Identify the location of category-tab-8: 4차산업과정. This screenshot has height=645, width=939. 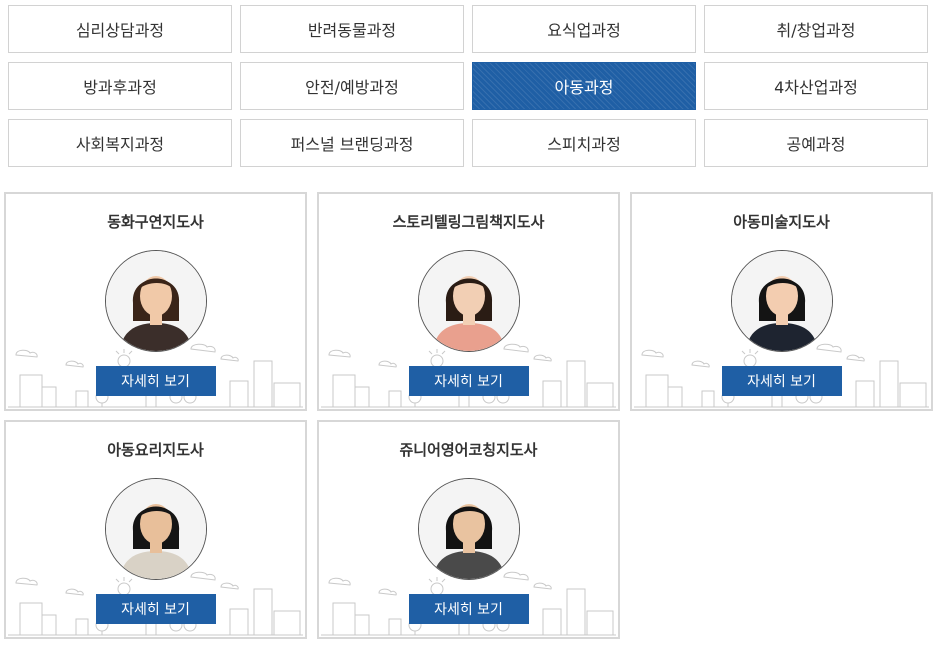
(816, 86).